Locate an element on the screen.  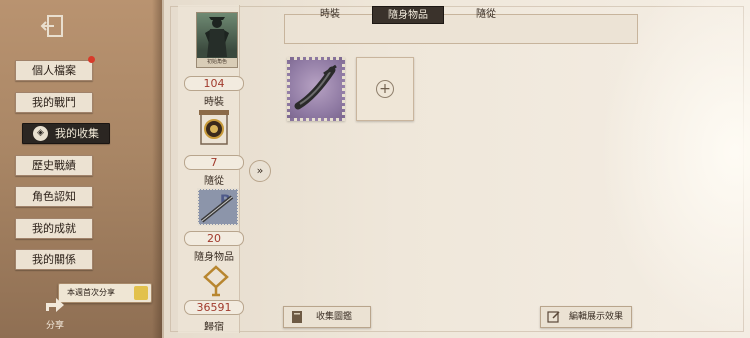
nav-item-character: 角色認知 is located at coordinates (54, 196).